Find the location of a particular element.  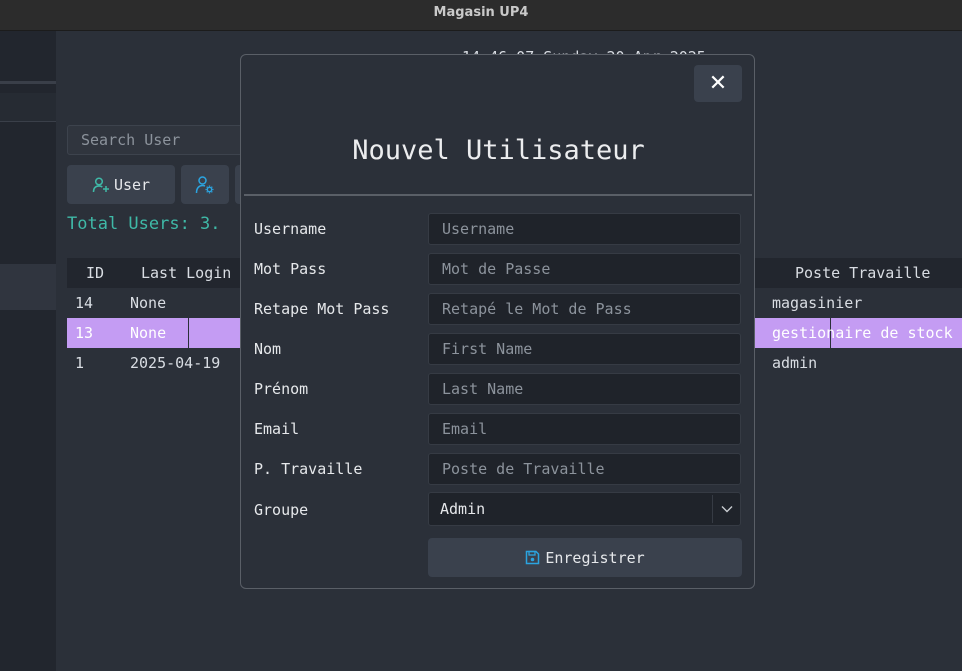

password-field is located at coordinates (584, 269).